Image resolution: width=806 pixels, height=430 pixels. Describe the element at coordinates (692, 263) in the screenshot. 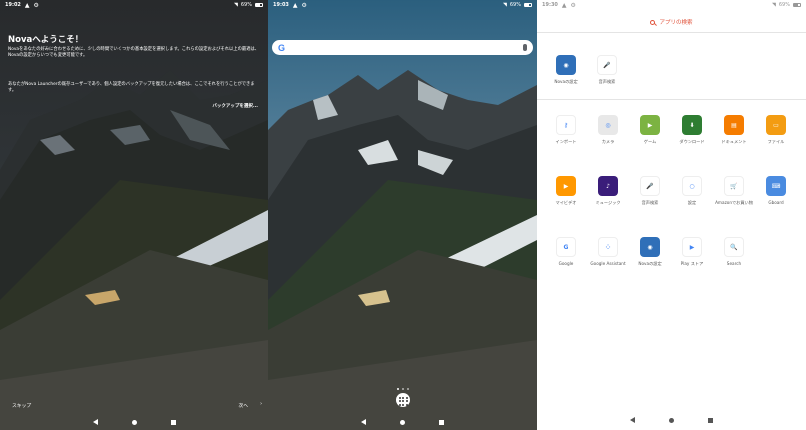

I see `app-label: Play ストア` at that location.